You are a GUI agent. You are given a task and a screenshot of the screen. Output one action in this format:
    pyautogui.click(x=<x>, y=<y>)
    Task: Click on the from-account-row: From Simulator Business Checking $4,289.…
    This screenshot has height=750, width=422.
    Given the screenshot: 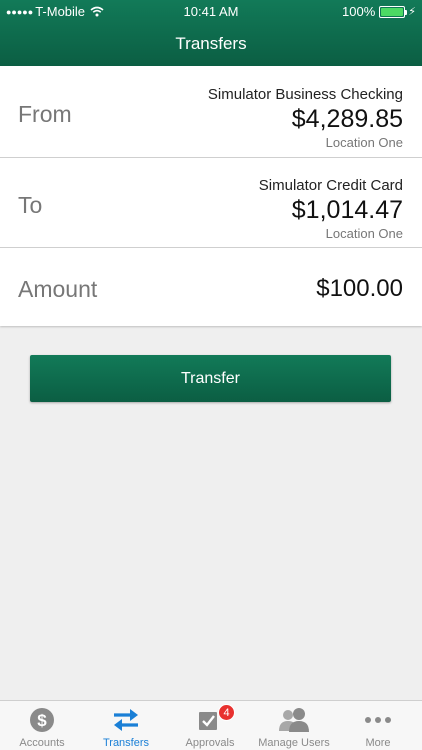 What is the action you would take?
    pyautogui.click(x=211, y=112)
    